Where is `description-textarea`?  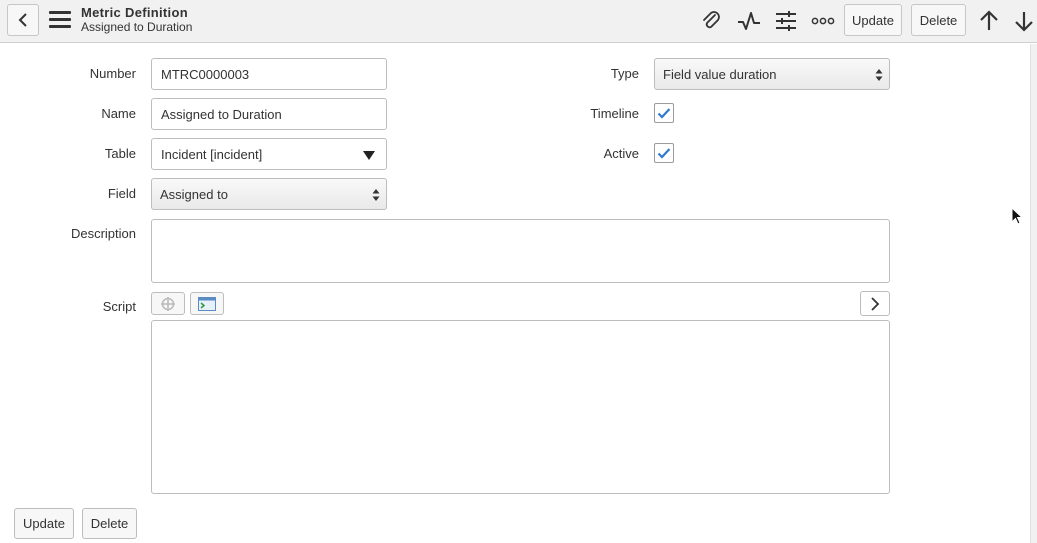
description-textarea is located at coordinates (520, 251).